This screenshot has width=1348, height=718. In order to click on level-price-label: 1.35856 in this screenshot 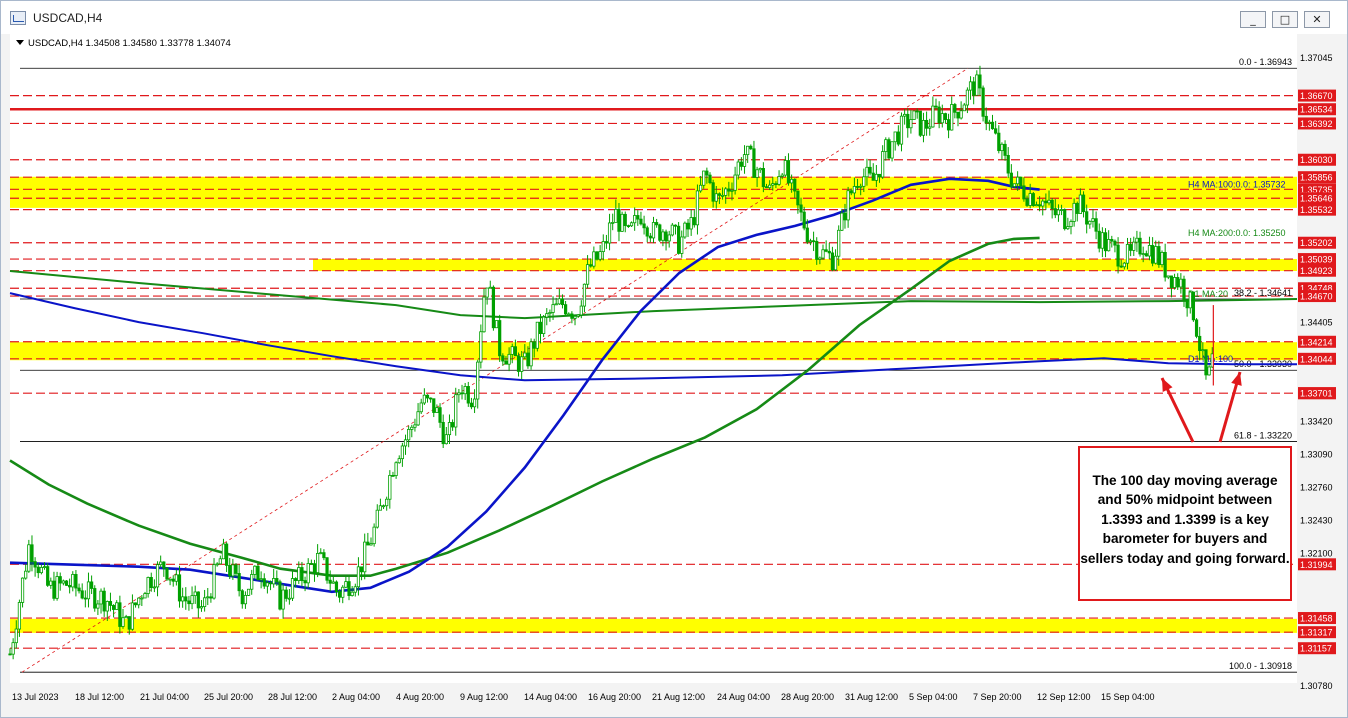, I will do `click(1316, 178)`.